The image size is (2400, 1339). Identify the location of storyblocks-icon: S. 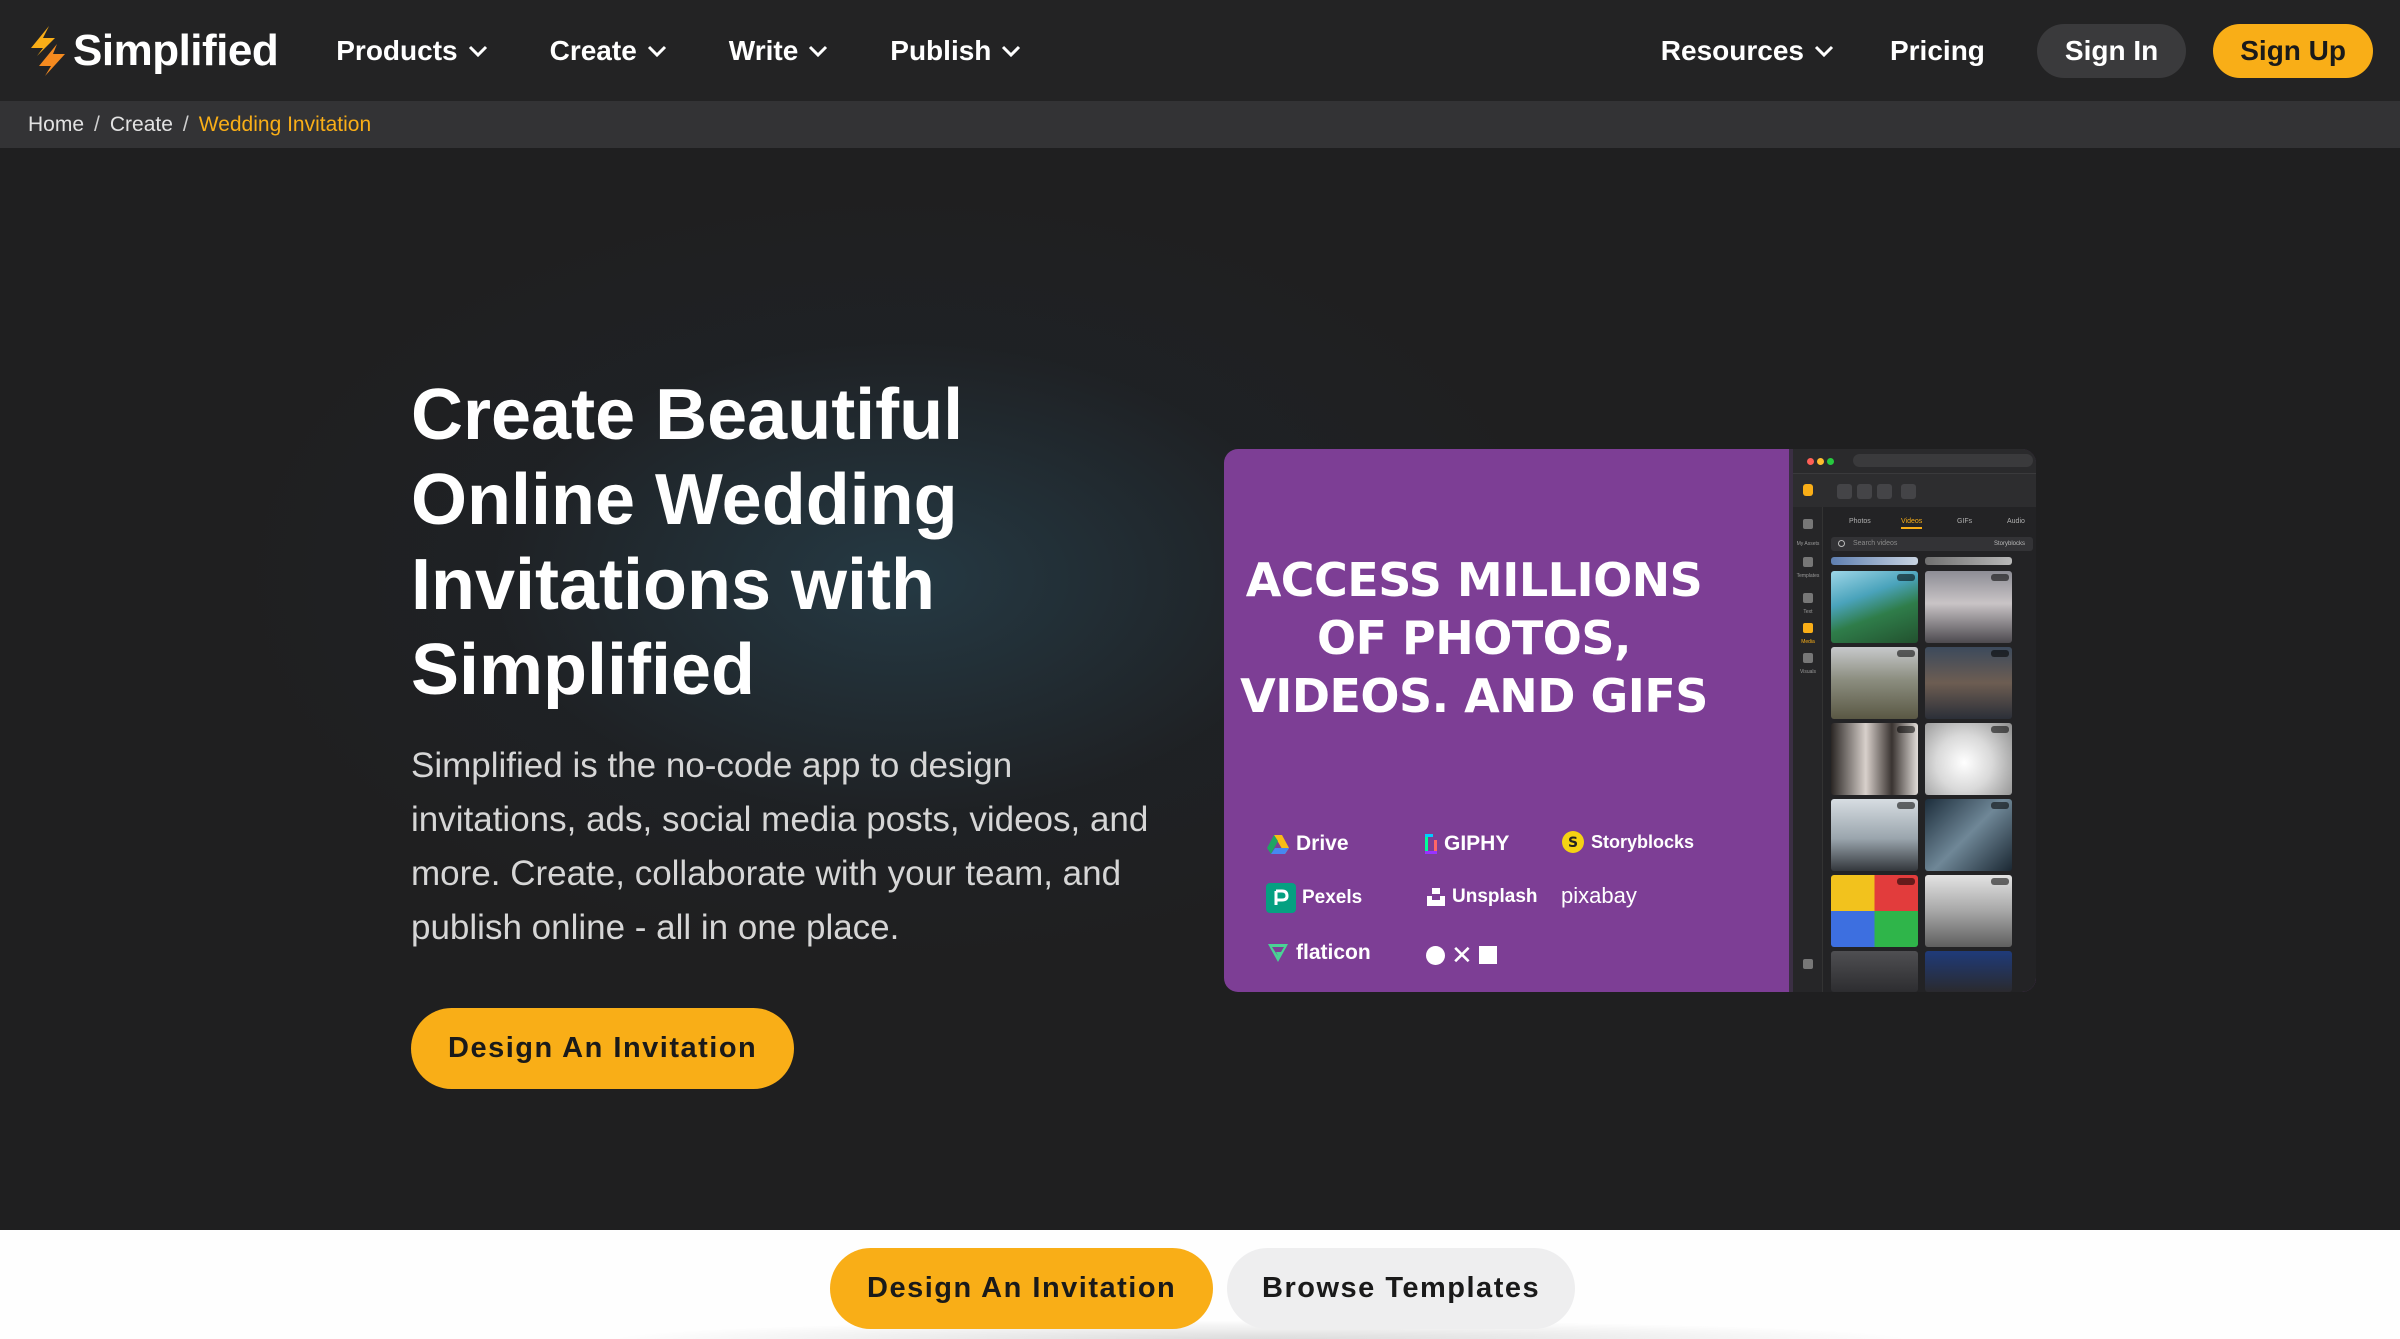
(1573, 842).